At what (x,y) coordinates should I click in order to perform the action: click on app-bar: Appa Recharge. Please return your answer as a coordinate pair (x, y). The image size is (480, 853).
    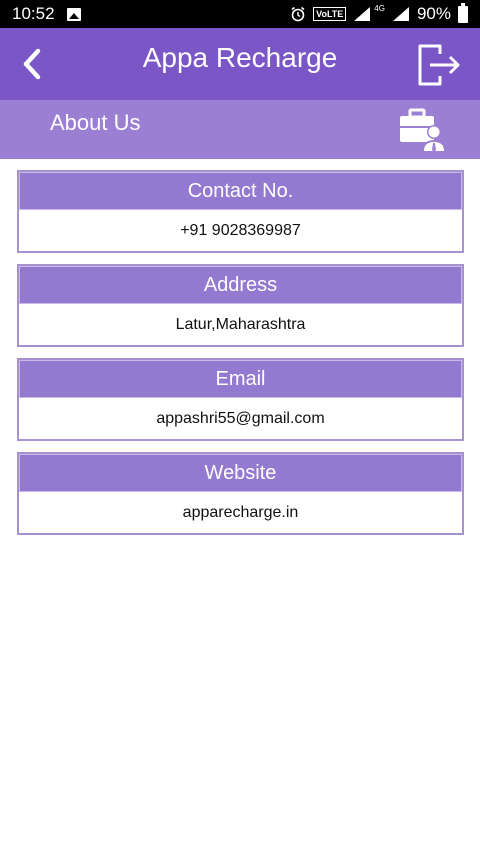
    Looking at the image, I should click on (240, 64).